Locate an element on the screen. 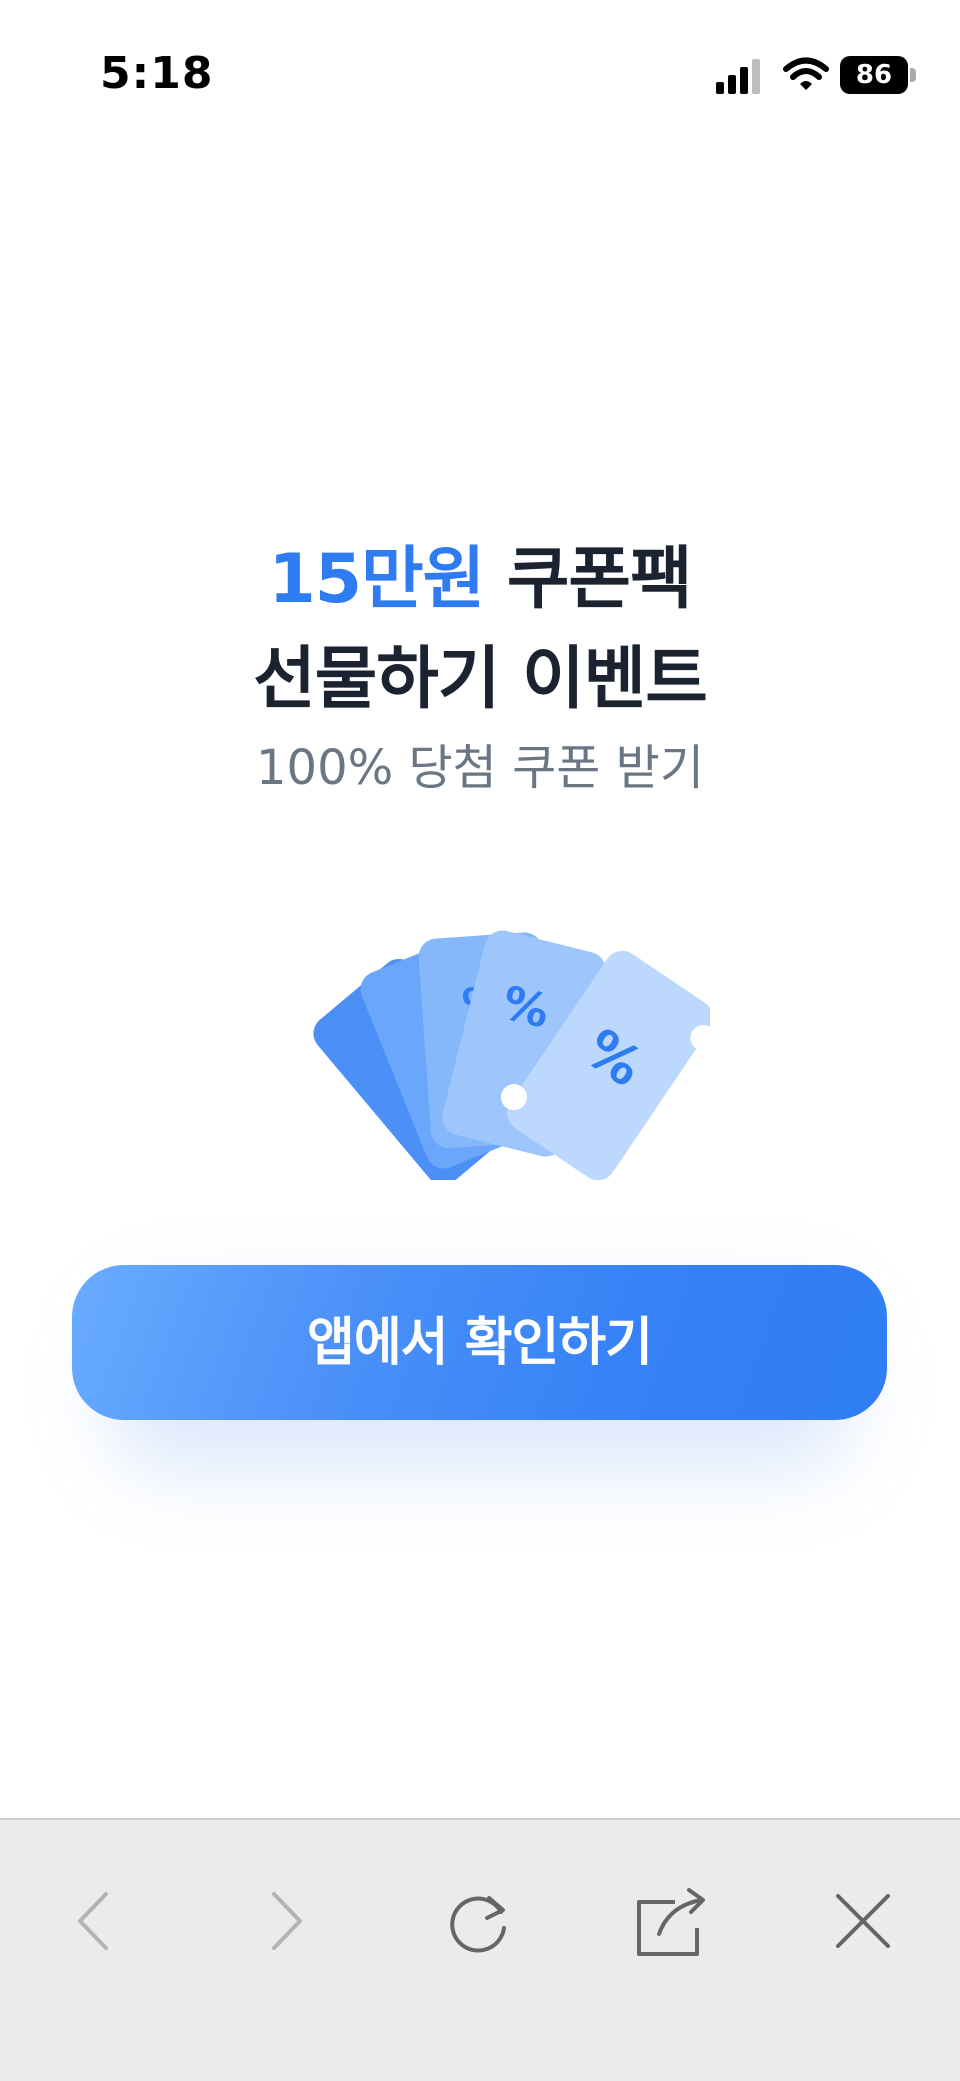 The height and width of the screenshot is (2081, 960). coupon-tickets-icon: % % % % is located at coordinates (511, 1055).